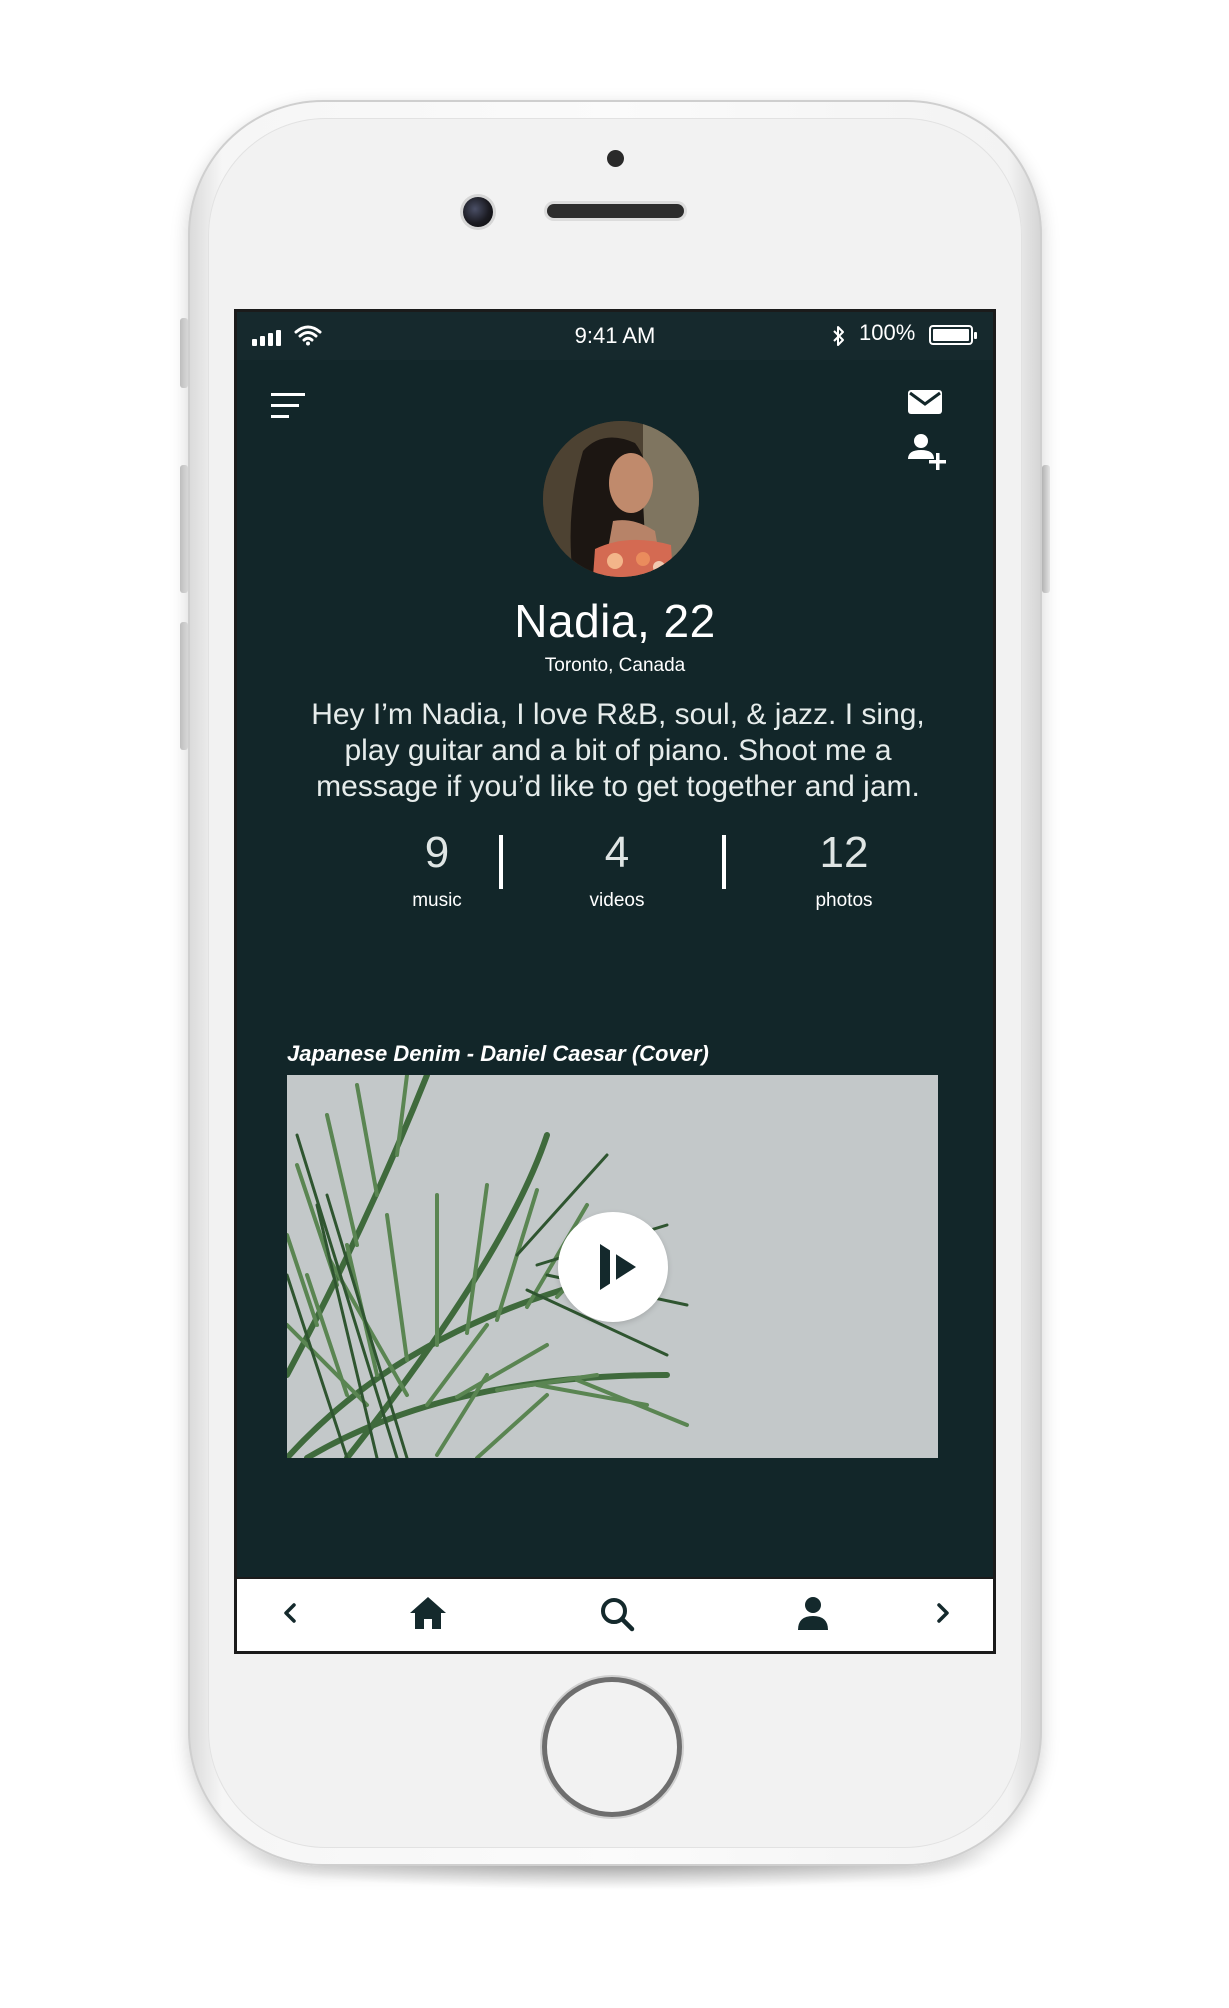 This screenshot has width=1229, height=2008. I want to click on add-user-icon, so click(928, 453).